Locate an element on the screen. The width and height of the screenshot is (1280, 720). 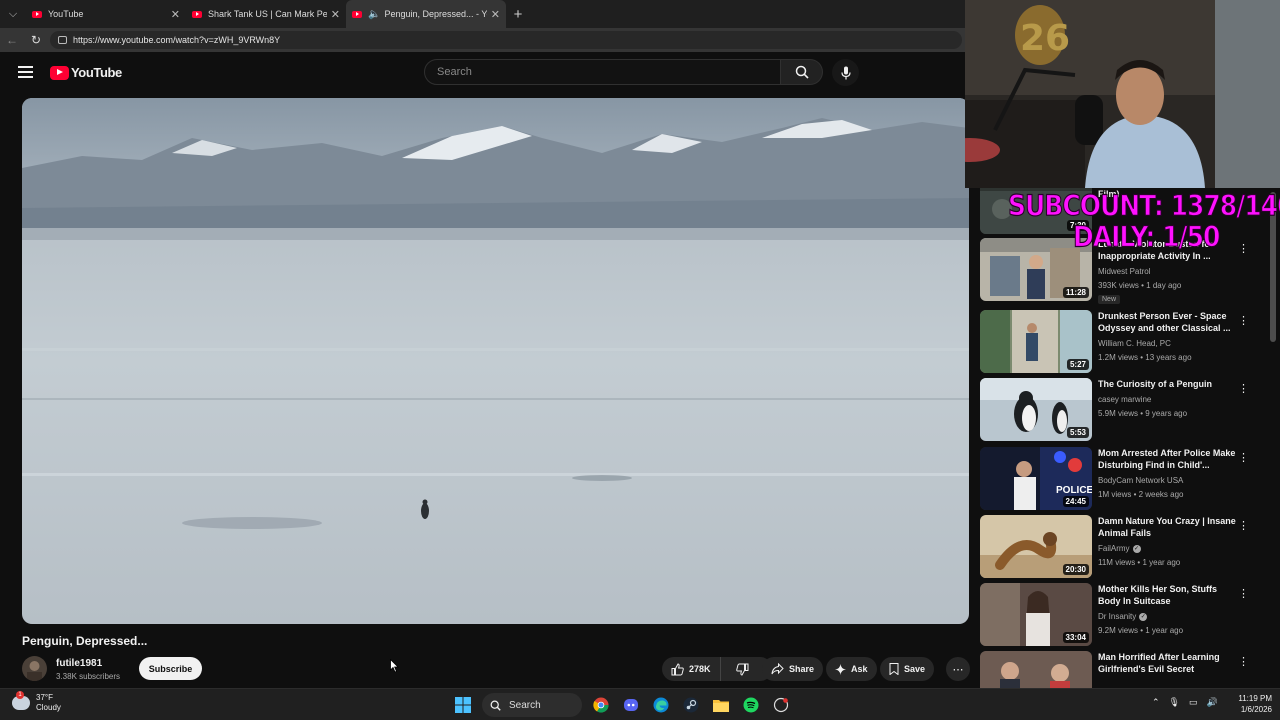
subscriber-count: 3.38K subscribers is located at coordinates (88, 676).